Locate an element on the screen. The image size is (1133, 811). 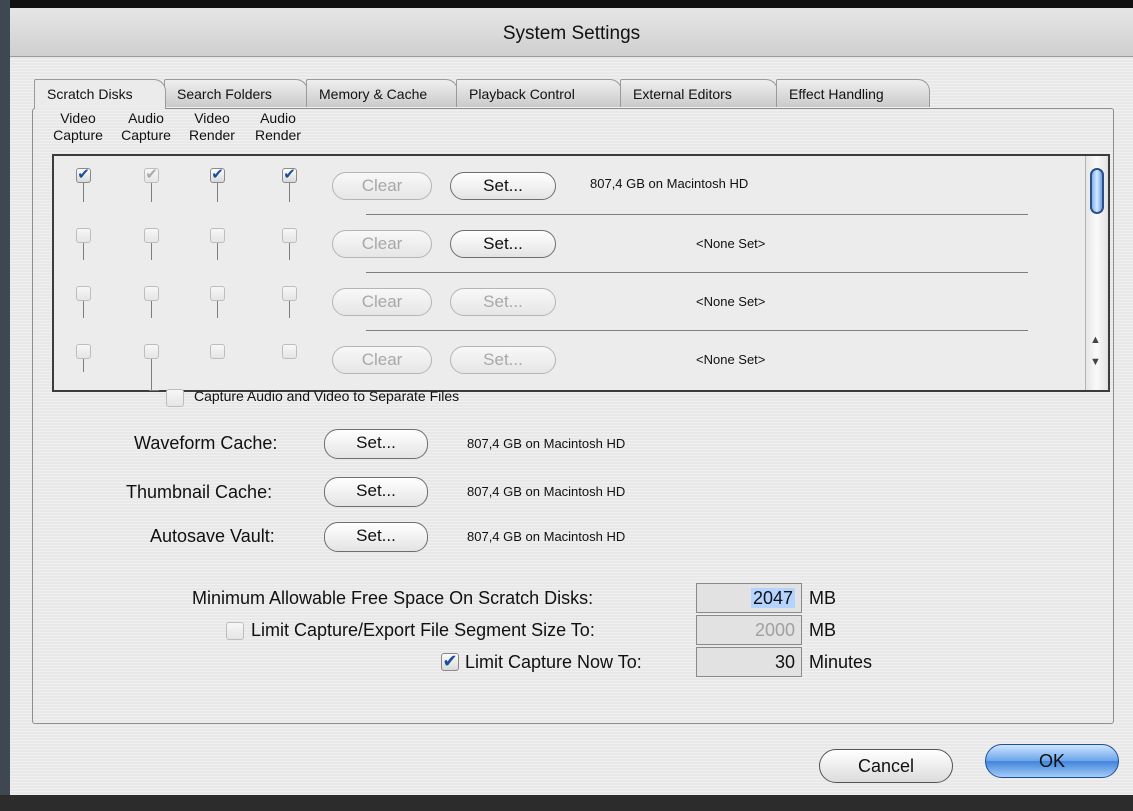
capture-now-unit: Minutes is located at coordinates (841, 662).